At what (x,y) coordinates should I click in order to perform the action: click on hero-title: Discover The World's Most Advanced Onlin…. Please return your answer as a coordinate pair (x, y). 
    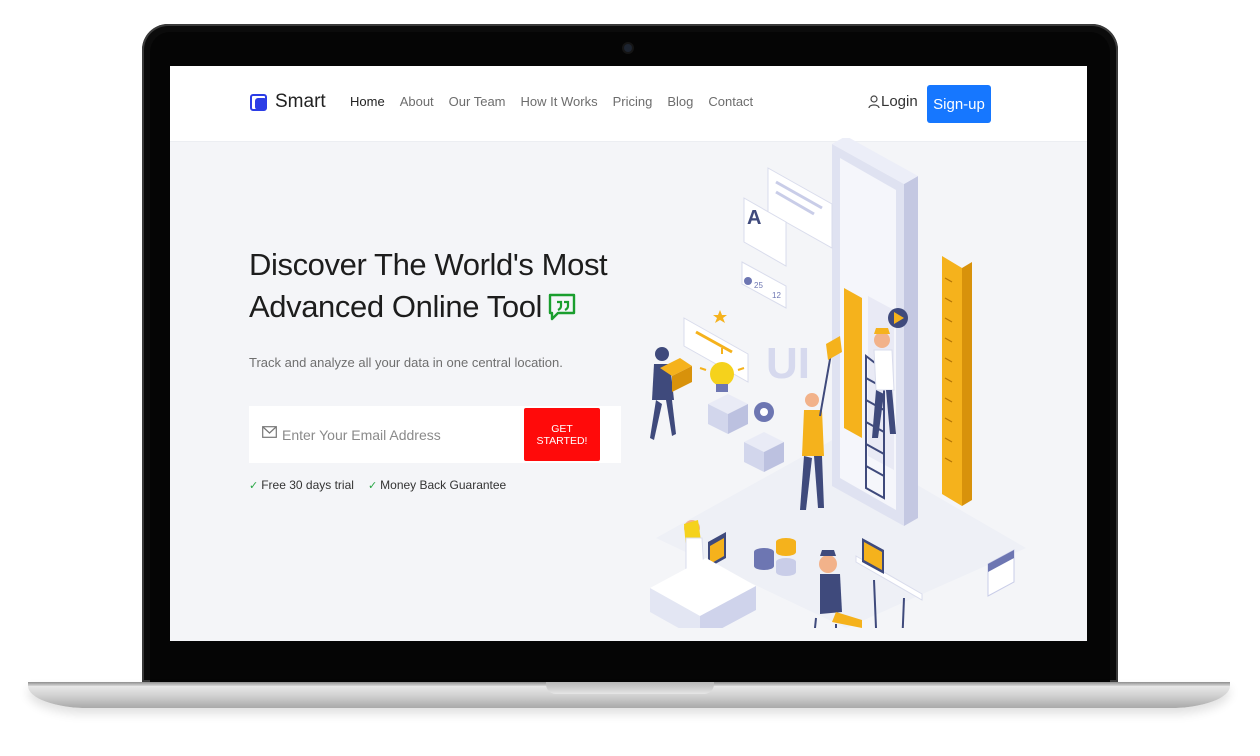
    Looking at the image, I should click on (429, 286).